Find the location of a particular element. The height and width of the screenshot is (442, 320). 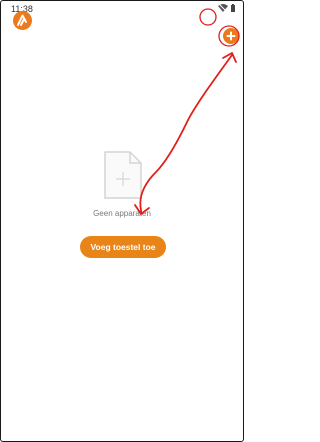

wifi-icon is located at coordinates (223, 8).